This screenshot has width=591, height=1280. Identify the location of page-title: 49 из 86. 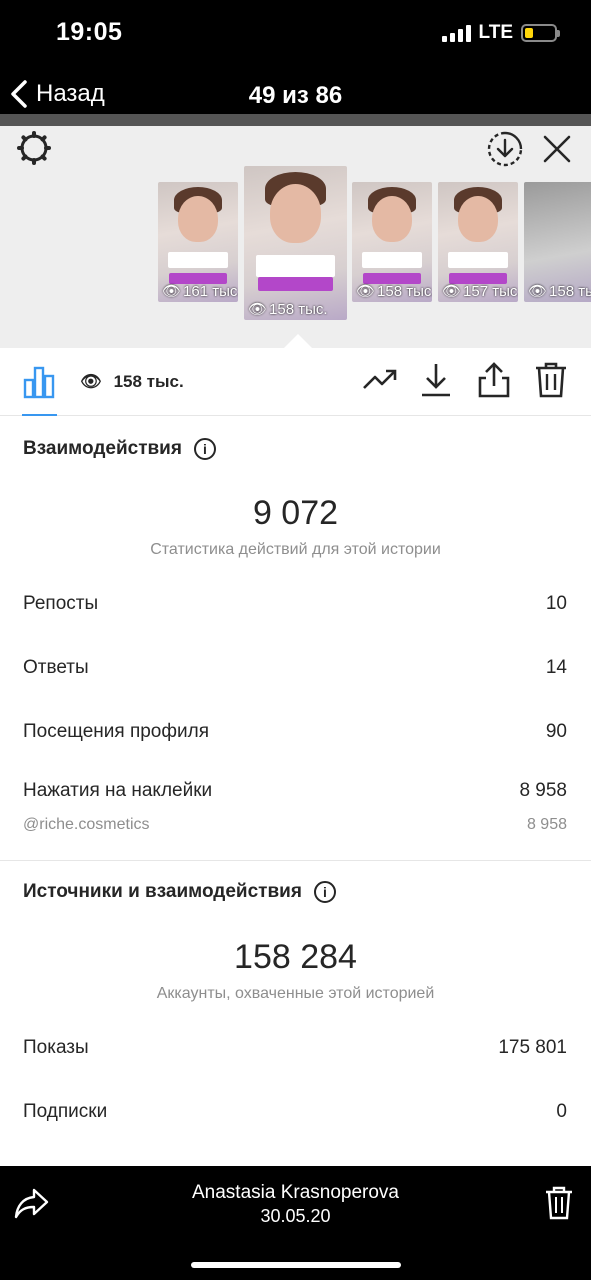
(295, 95).